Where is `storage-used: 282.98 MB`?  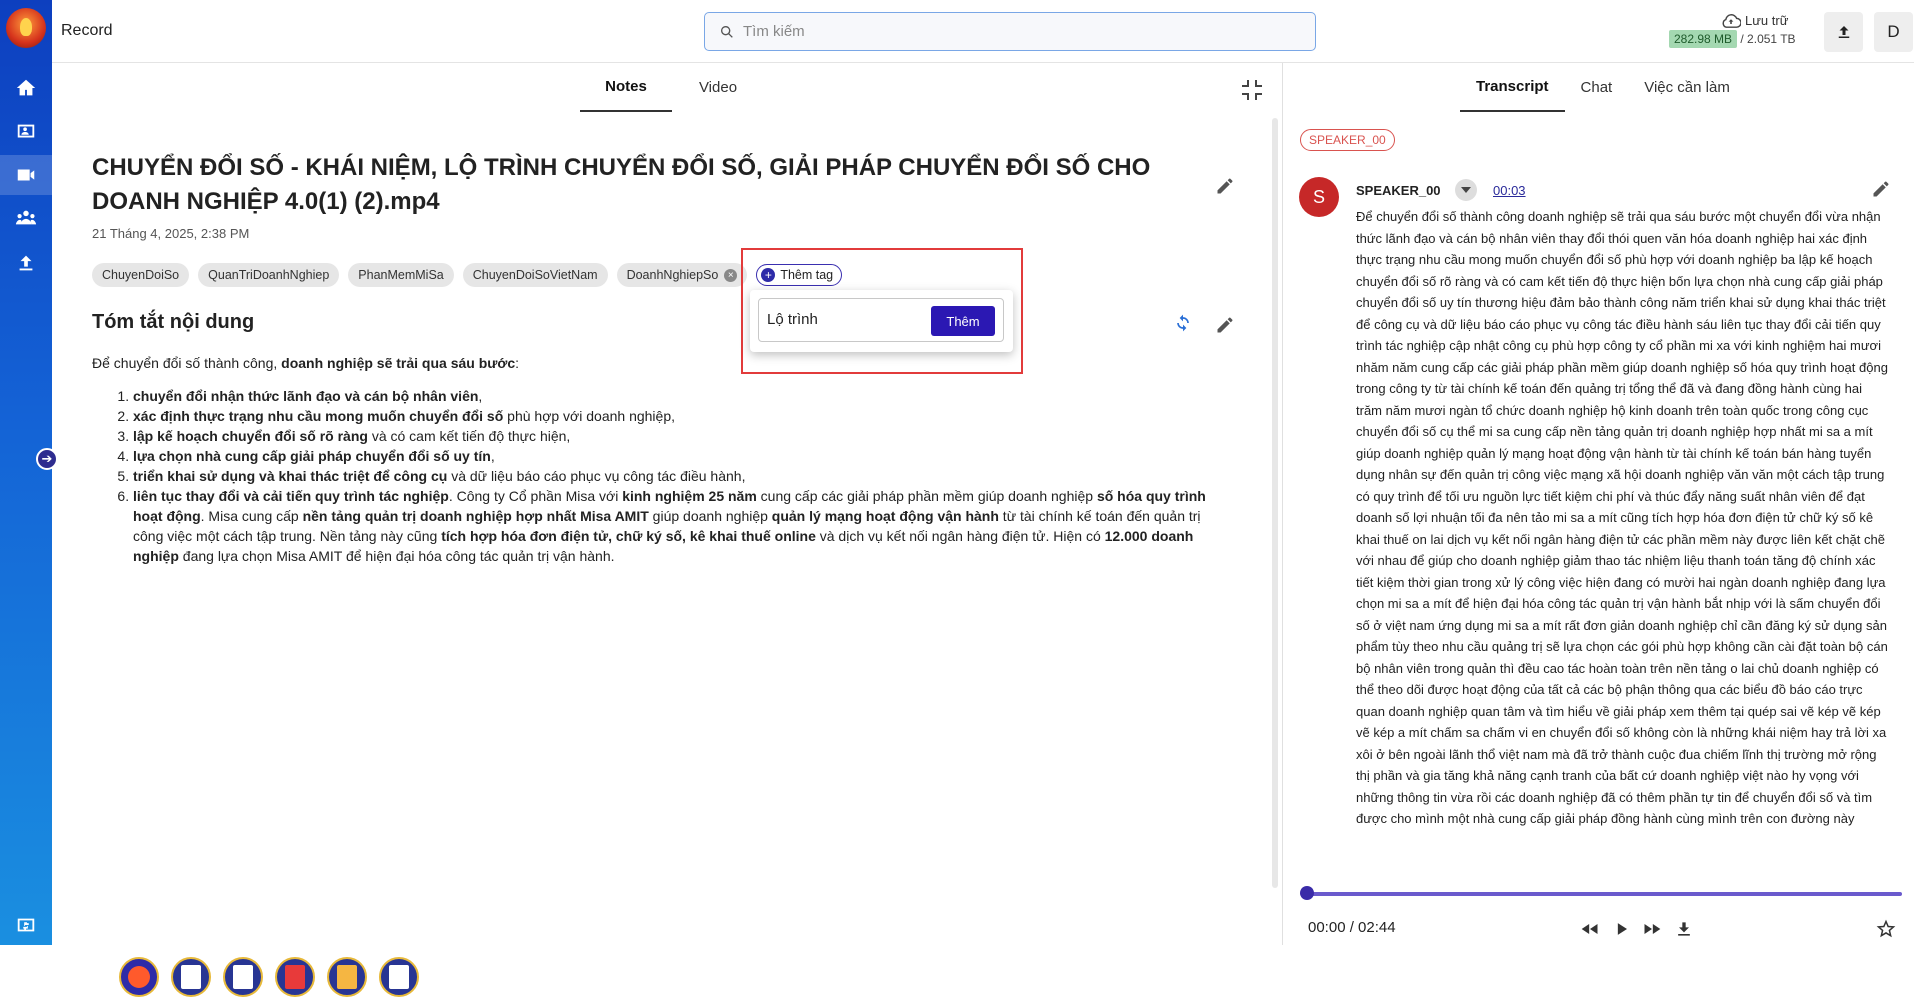 storage-used: 282.98 MB is located at coordinates (1703, 39).